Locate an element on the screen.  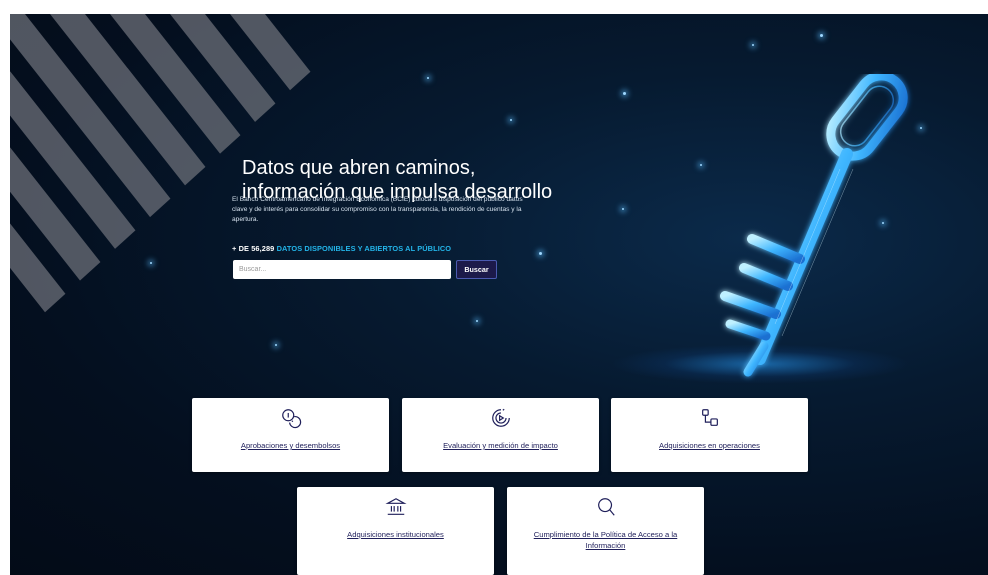
workflow-icon is located at coordinates (709, 417).